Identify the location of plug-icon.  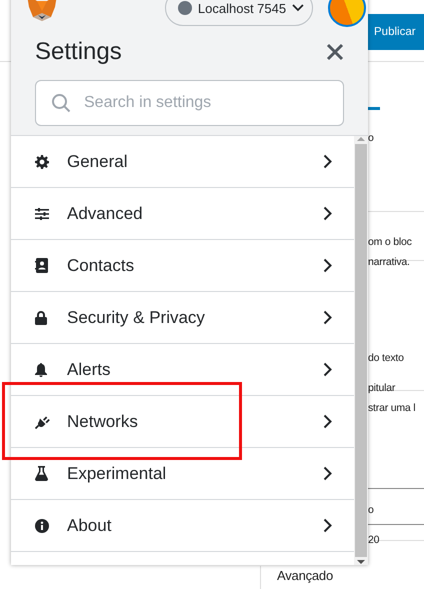
(42, 421).